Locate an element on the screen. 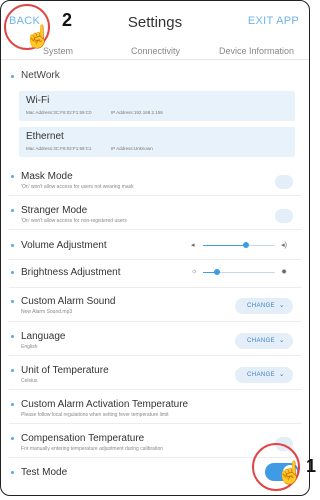 The image size is (320, 500). brightness-label: Brightness Adjustment is located at coordinates (71, 272).